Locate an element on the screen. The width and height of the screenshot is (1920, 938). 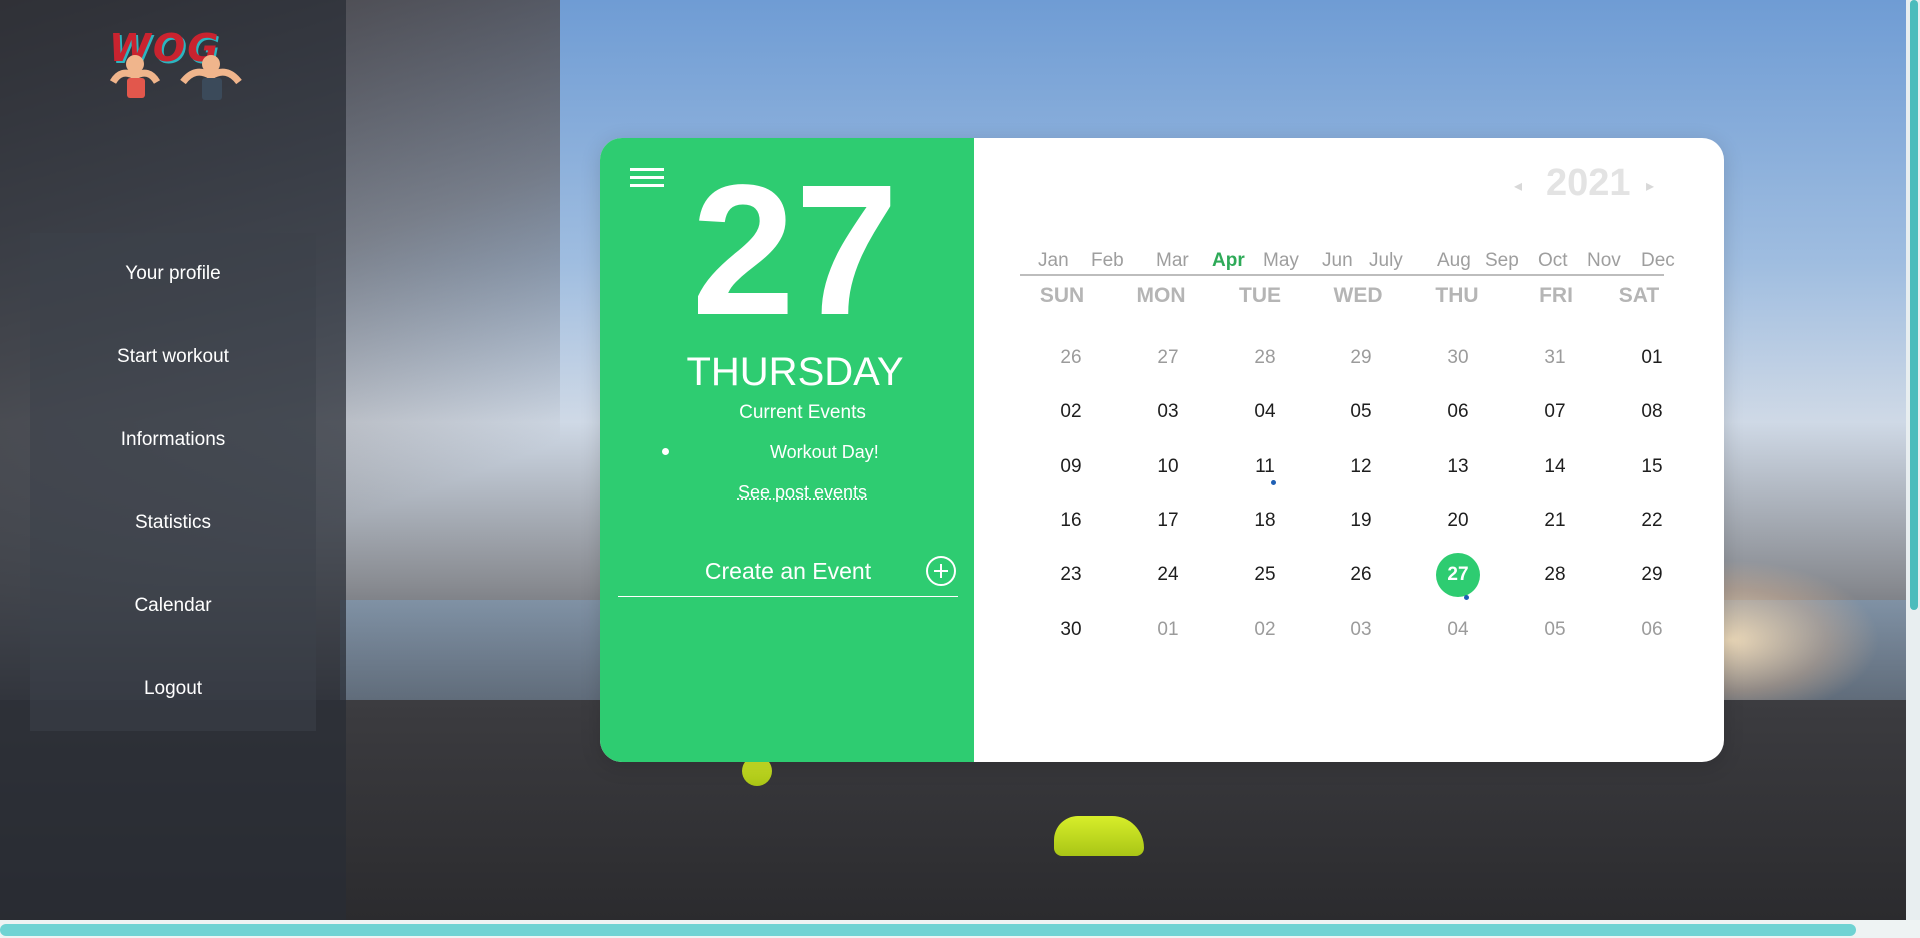
vertical-scrollbar is located at coordinates (1913, 460).